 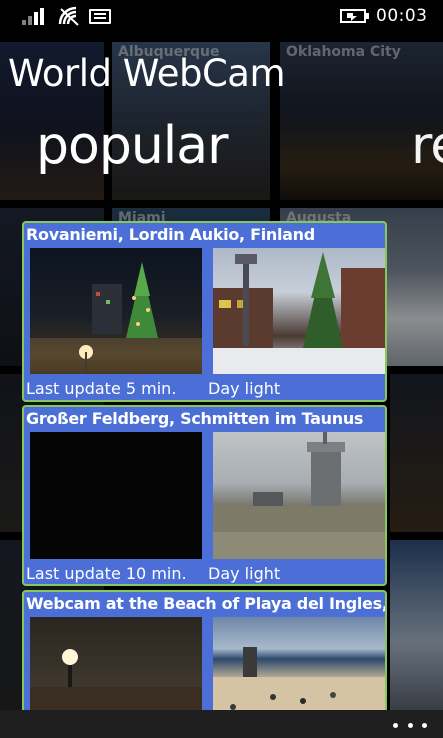 What do you see at coordinates (35, 16) in the screenshot?
I see `signal-icon` at bounding box center [35, 16].